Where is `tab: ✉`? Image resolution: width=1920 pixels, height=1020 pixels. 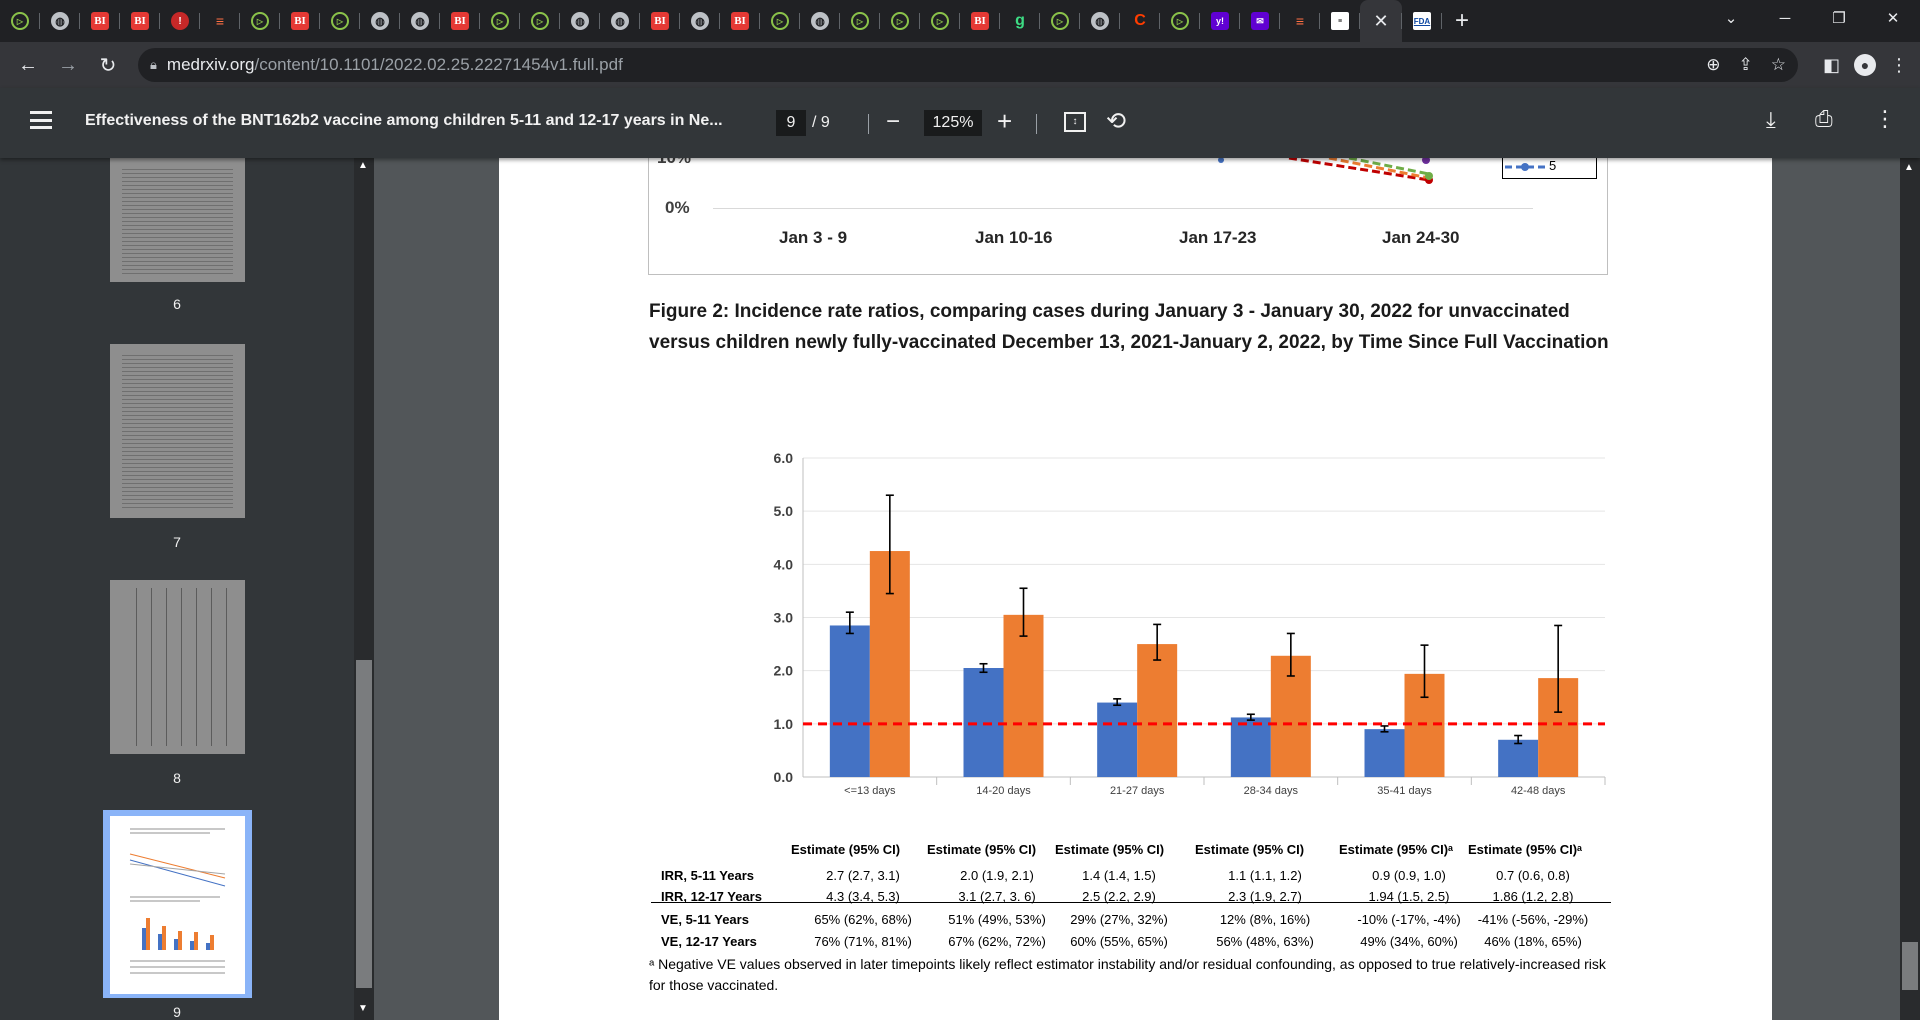
tab: ✉ is located at coordinates (1260, 21).